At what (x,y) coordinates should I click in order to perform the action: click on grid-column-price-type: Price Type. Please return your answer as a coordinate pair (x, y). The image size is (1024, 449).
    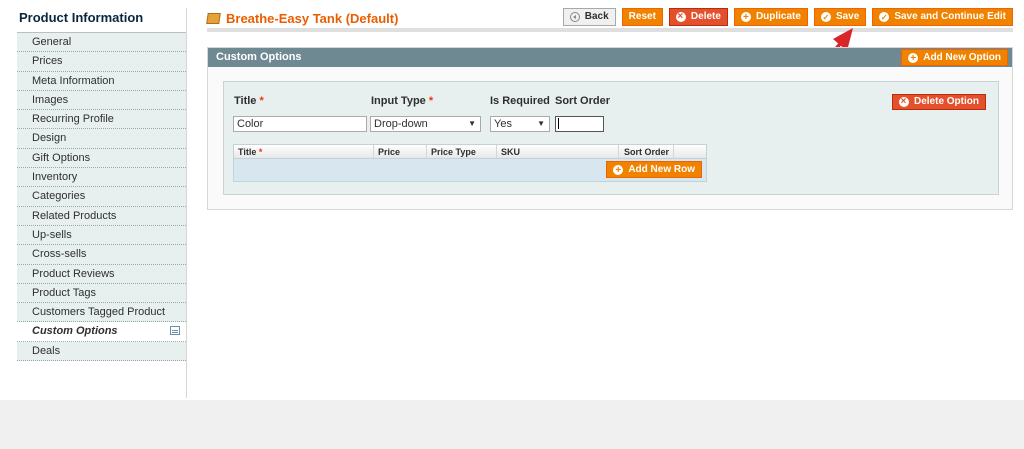
    Looking at the image, I should click on (462, 151).